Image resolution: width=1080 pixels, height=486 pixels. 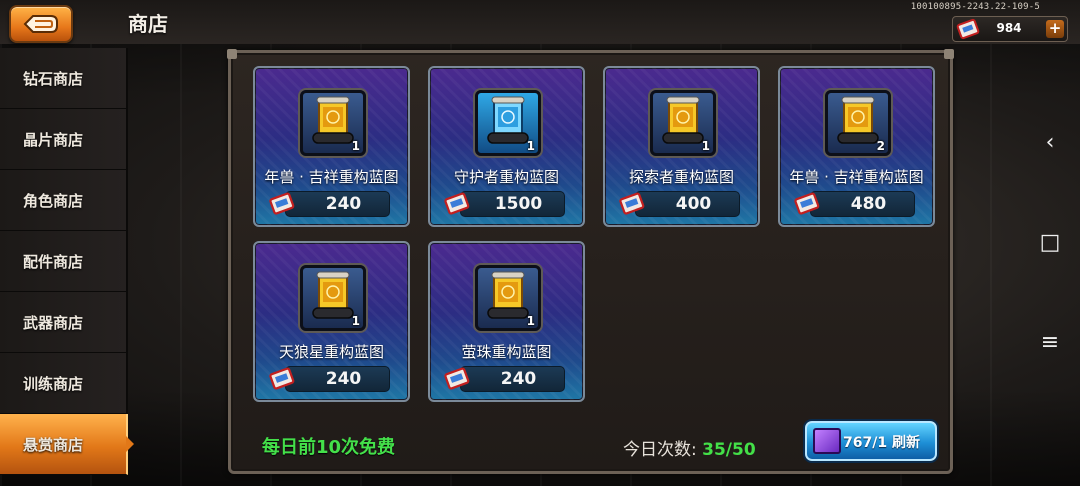 I want to click on sidebar-item-label: 晶片商店, so click(x=52, y=139).